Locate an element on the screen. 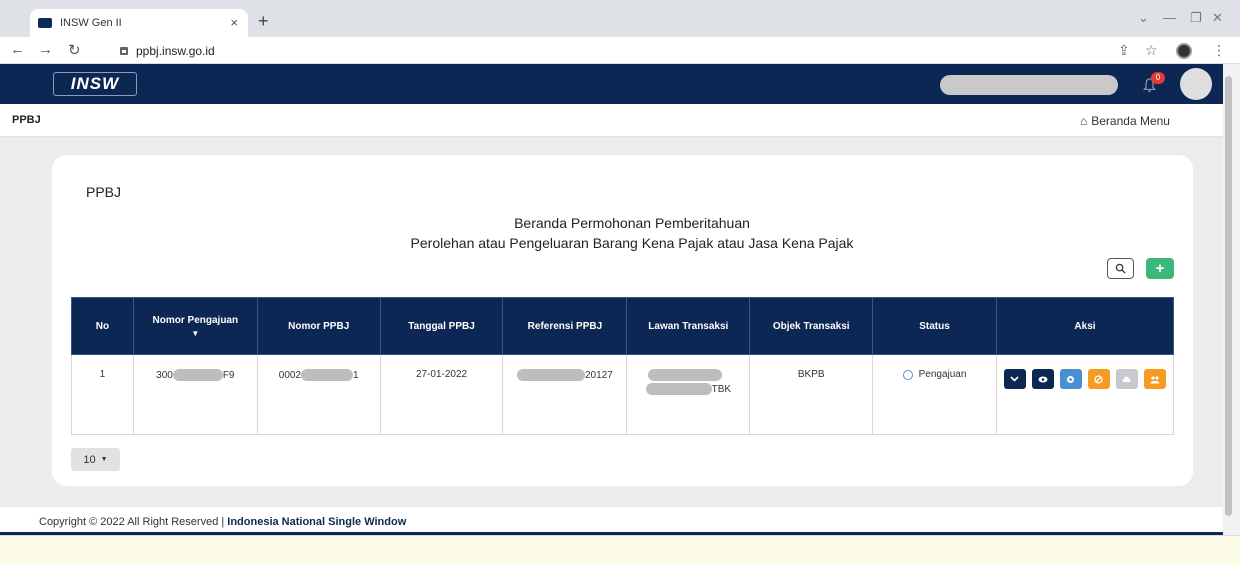 This screenshot has width=1240, height=565. lawan-suffix: TBK is located at coordinates (721, 389).